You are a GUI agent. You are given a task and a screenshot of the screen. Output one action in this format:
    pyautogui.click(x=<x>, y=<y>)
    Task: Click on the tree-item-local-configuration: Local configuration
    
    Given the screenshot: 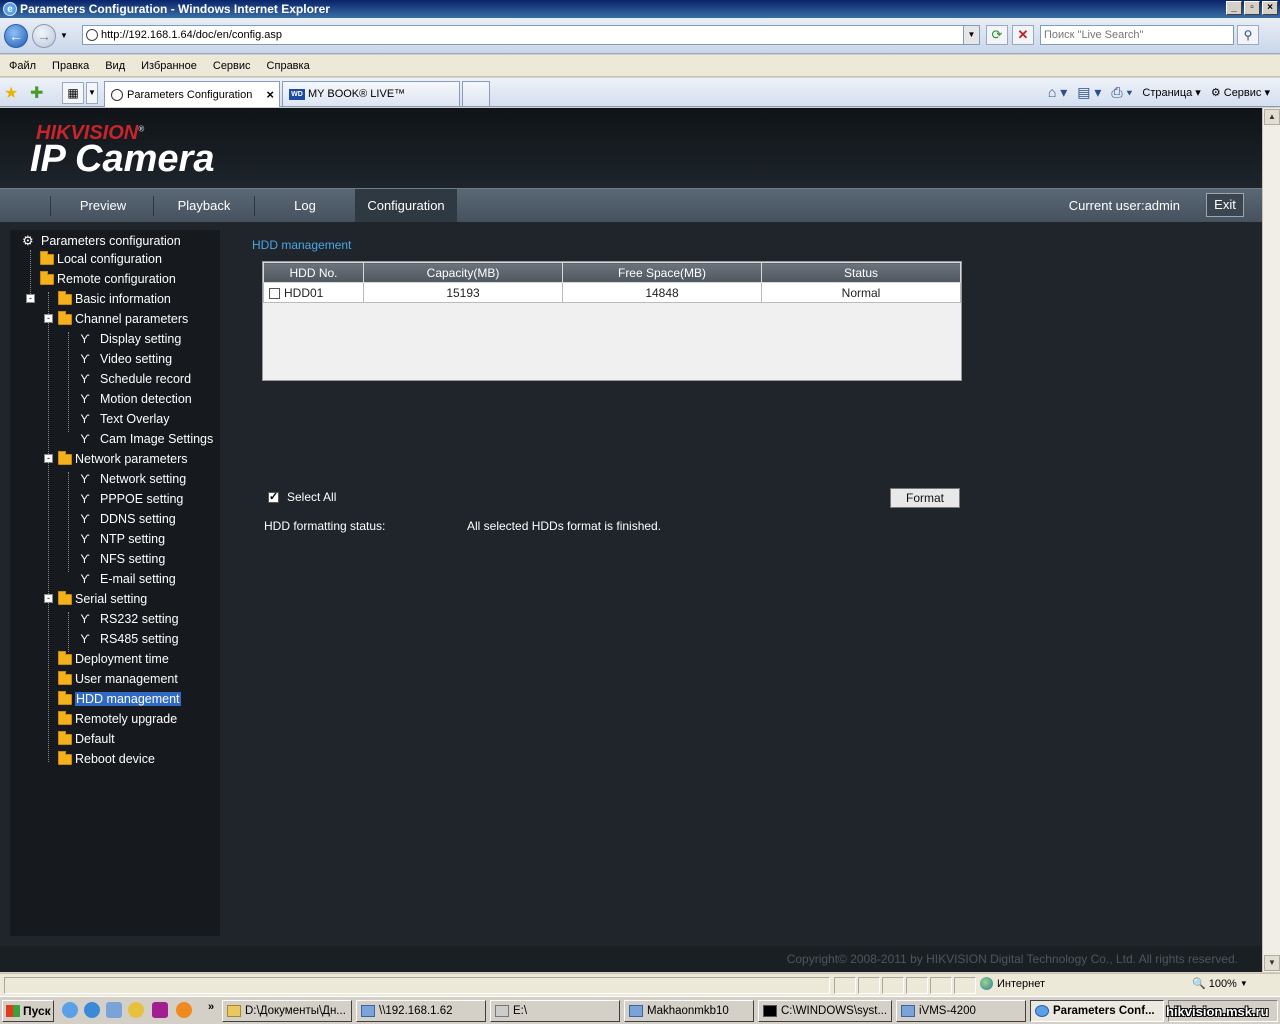 What is the action you would take?
    pyautogui.click(x=101, y=259)
    